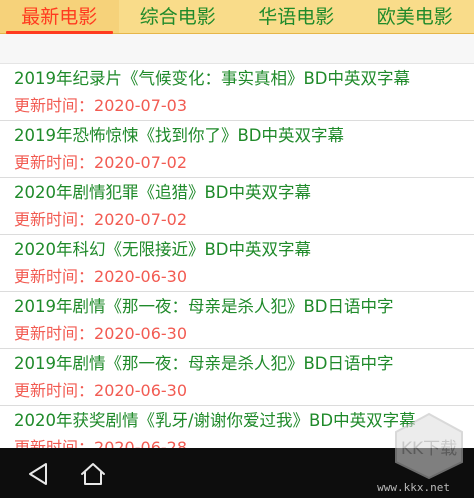  What do you see at coordinates (59, 17) in the screenshot?
I see `tab-latest-movies: 最新电影` at bounding box center [59, 17].